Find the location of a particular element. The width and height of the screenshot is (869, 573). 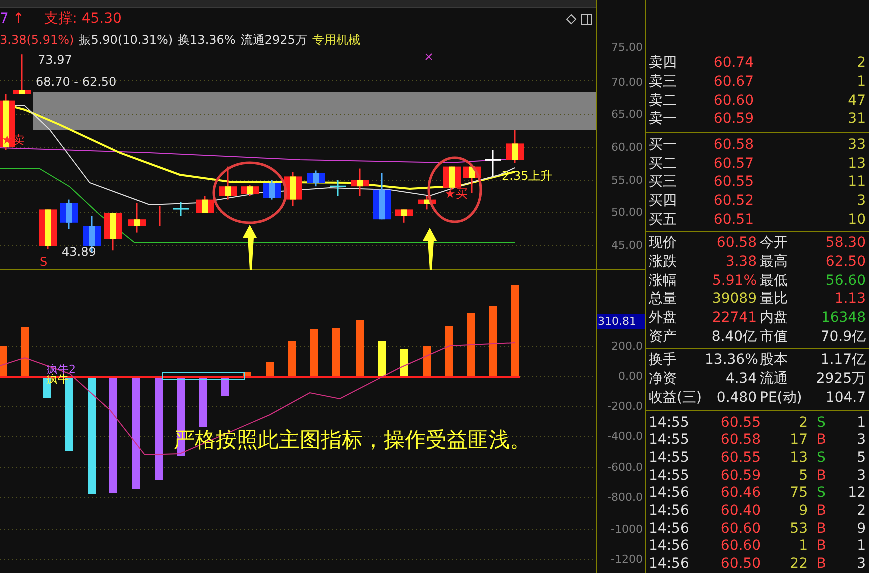

trade-price: 60.50 is located at coordinates (740, 564).